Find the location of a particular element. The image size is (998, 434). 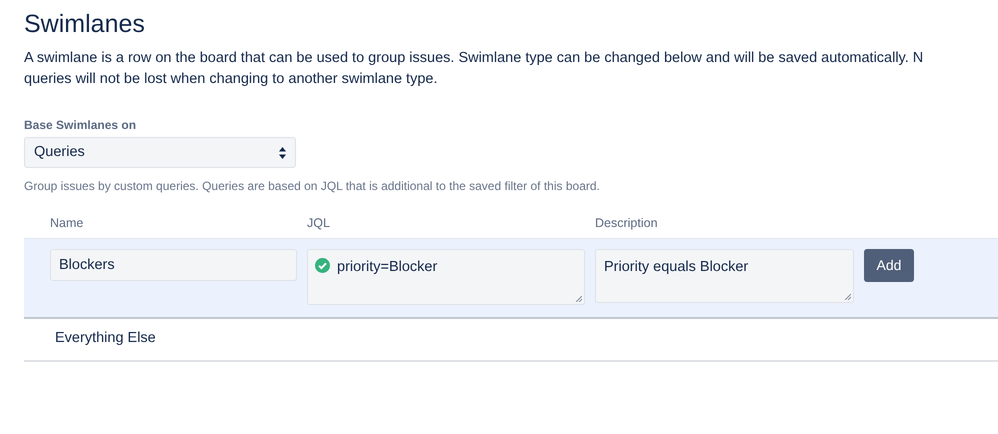

jql-field: priority=Blocker is located at coordinates (446, 276).